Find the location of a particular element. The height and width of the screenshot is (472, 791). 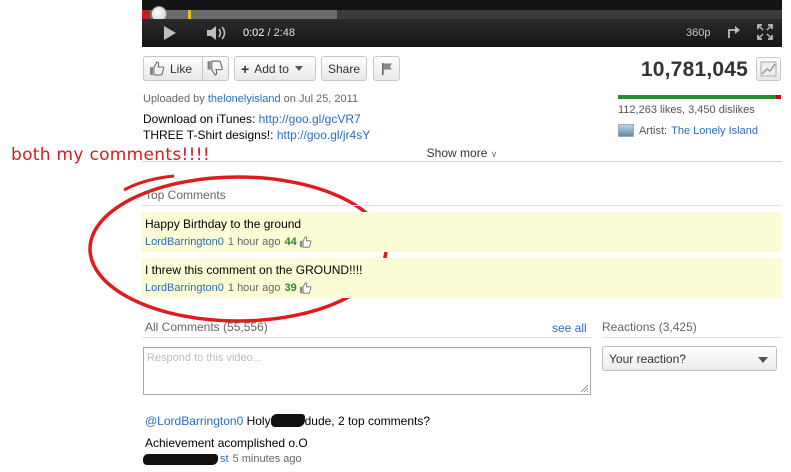

quality-button: 360p is located at coordinates (698, 33).